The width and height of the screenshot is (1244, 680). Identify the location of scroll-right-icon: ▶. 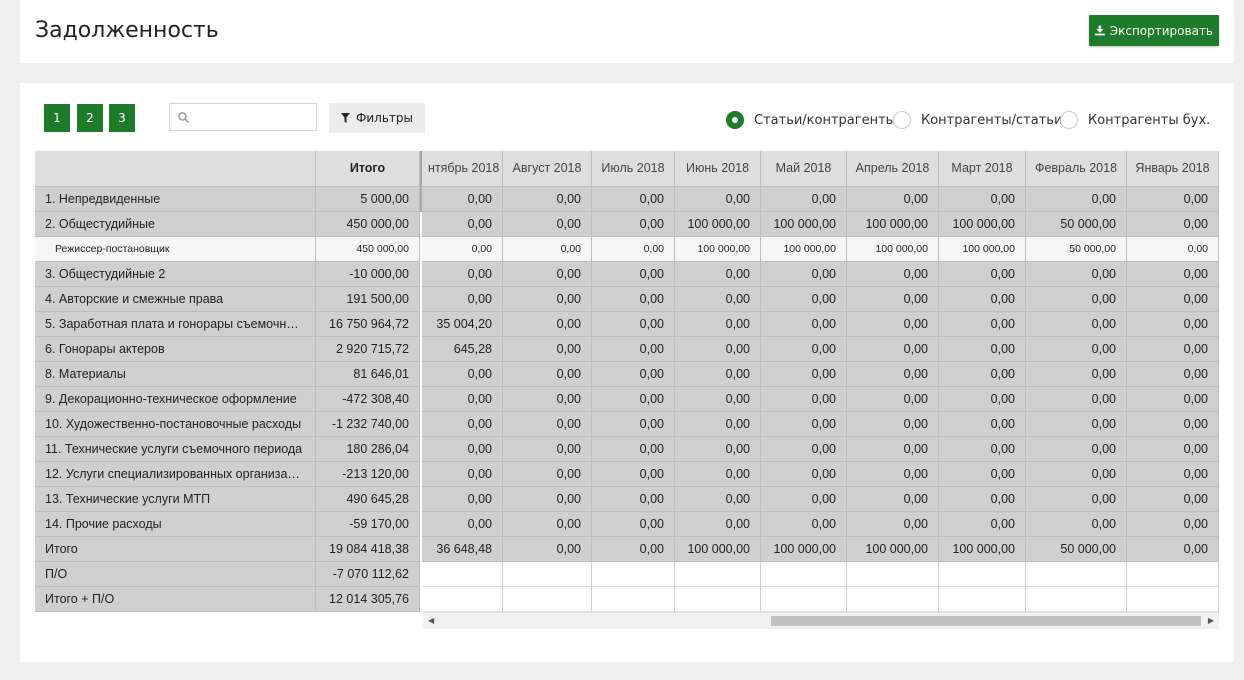
(1211, 621).